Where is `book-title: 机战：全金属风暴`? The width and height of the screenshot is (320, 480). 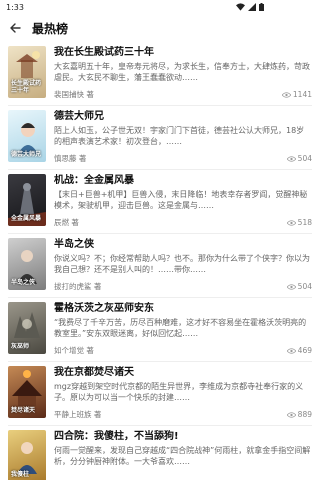 book-title: 机战：全金属风暴 is located at coordinates (94, 180).